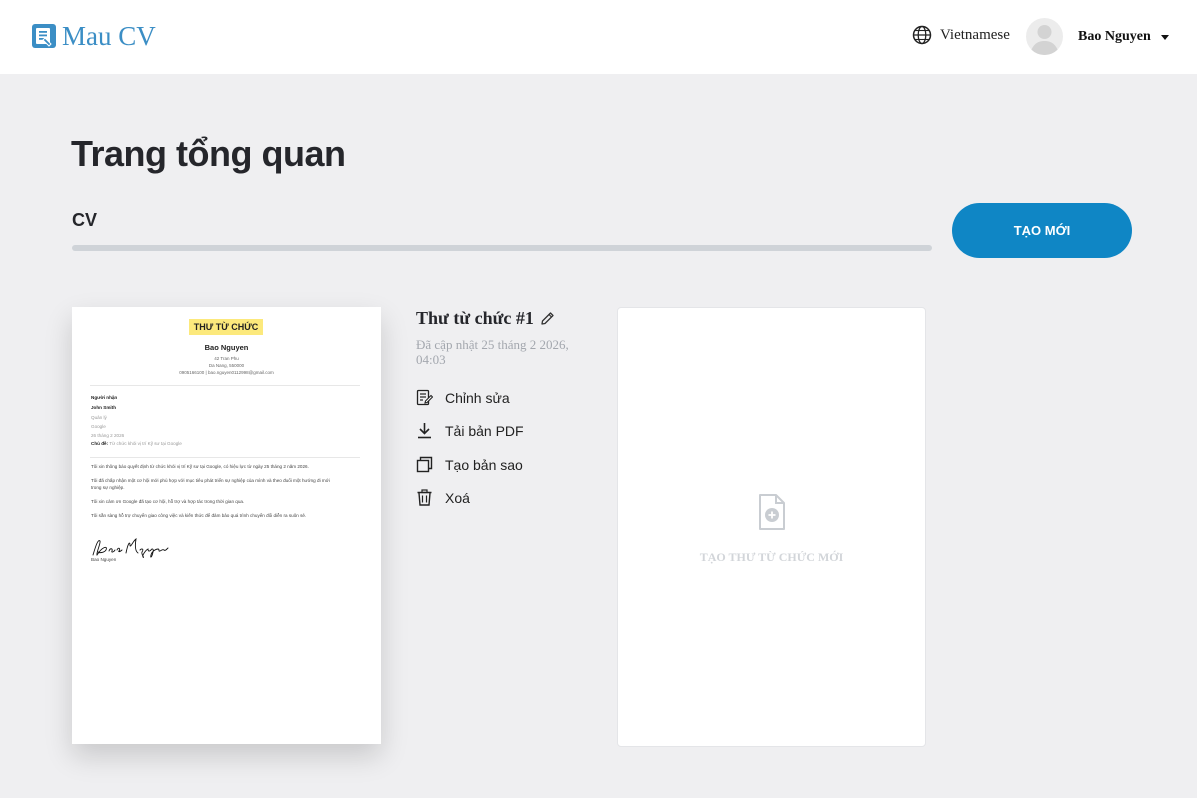  What do you see at coordinates (1164, 37) in the screenshot?
I see `chevron-down-icon` at bounding box center [1164, 37].